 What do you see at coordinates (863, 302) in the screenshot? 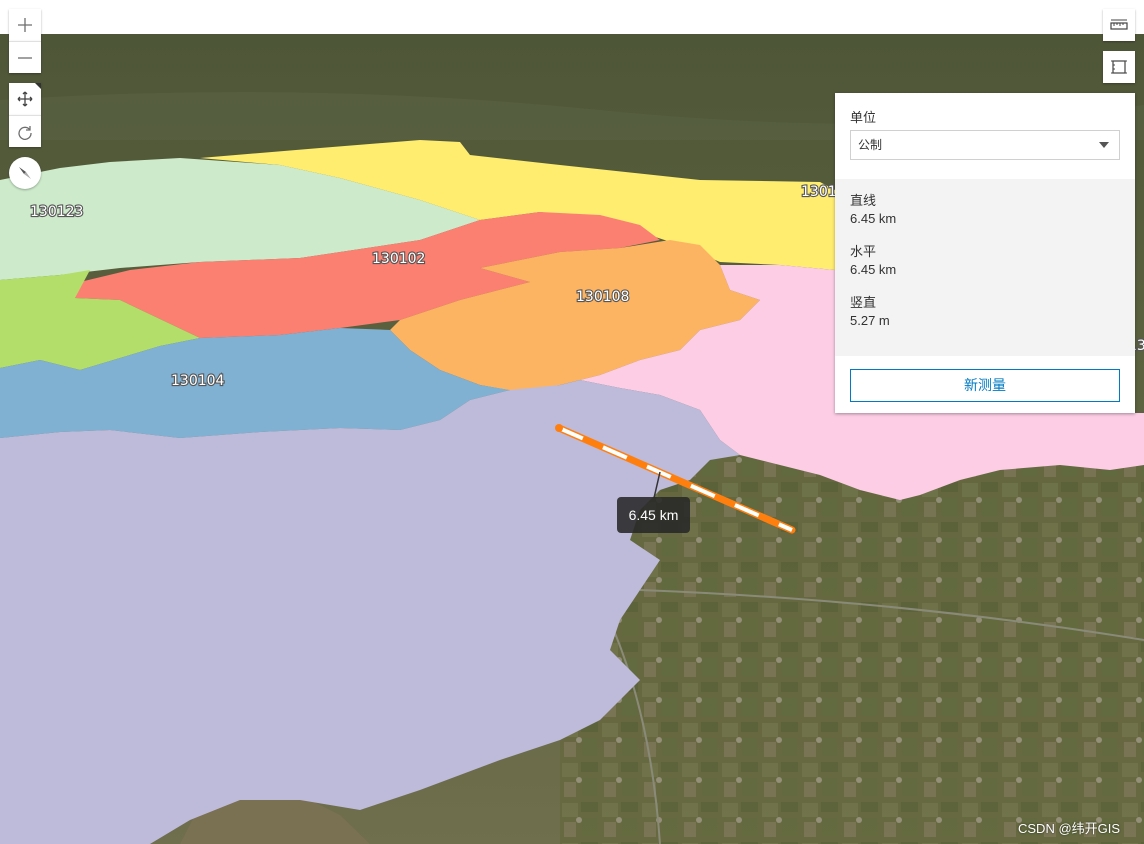
I see `vertical-distance-label: 竖直` at bounding box center [863, 302].